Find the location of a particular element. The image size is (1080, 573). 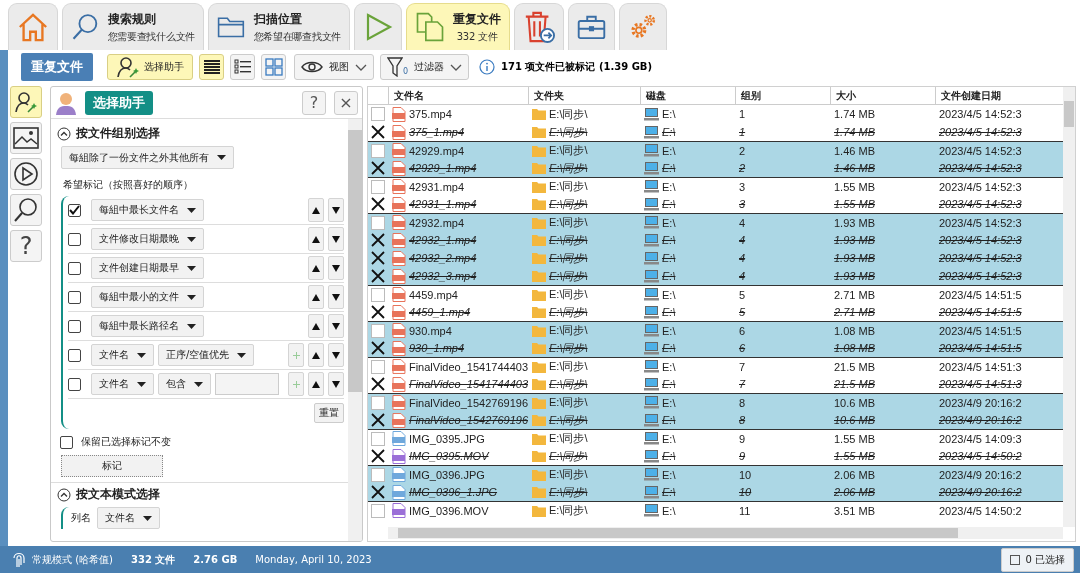

assistant-button: 选择助手 is located at coordinates (150, 67).